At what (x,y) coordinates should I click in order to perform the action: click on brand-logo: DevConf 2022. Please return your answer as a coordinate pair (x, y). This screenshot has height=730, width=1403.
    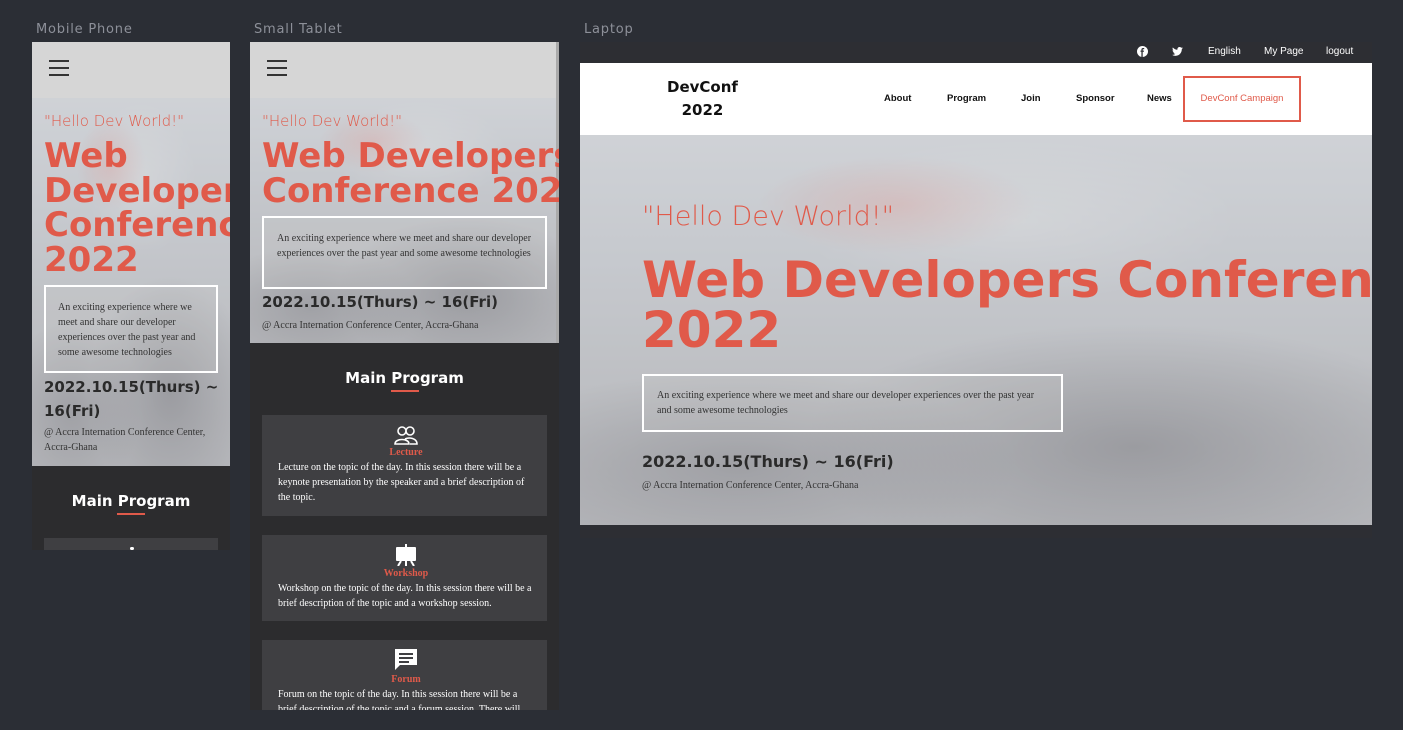
    Looking at the image, I should click on (702, 99).